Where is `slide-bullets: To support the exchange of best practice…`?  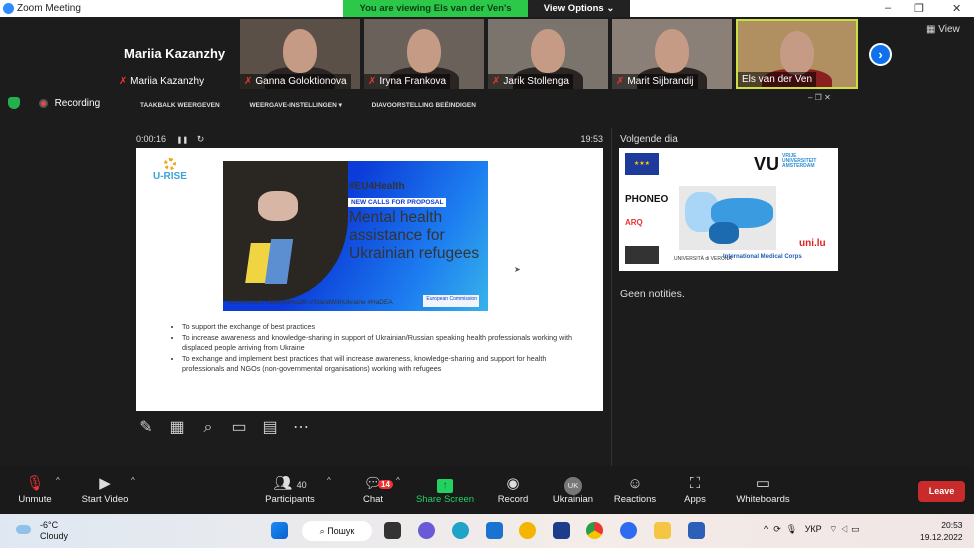
slide-bullets: To support the exchange of best practice… is located at coordinates (372, 348).